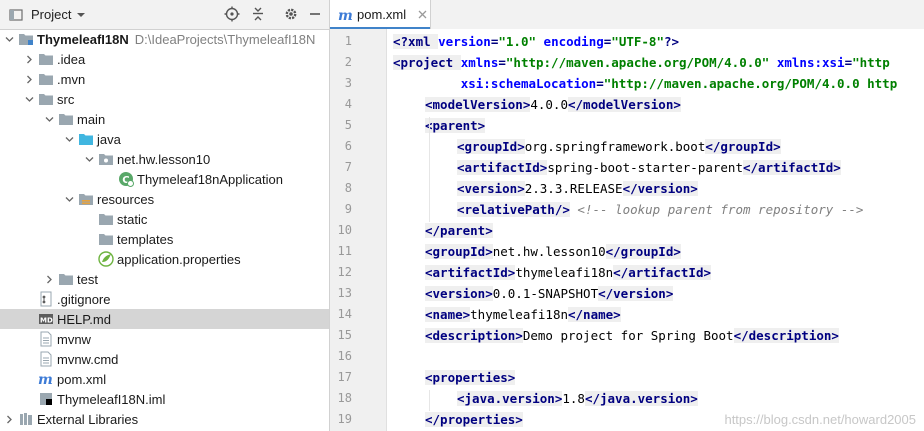 The width and height of the screenshot is (924, 431). Describe the element at coordinates (51, 14) in the screenshot. I see `project-panel-title: Project` at that location.